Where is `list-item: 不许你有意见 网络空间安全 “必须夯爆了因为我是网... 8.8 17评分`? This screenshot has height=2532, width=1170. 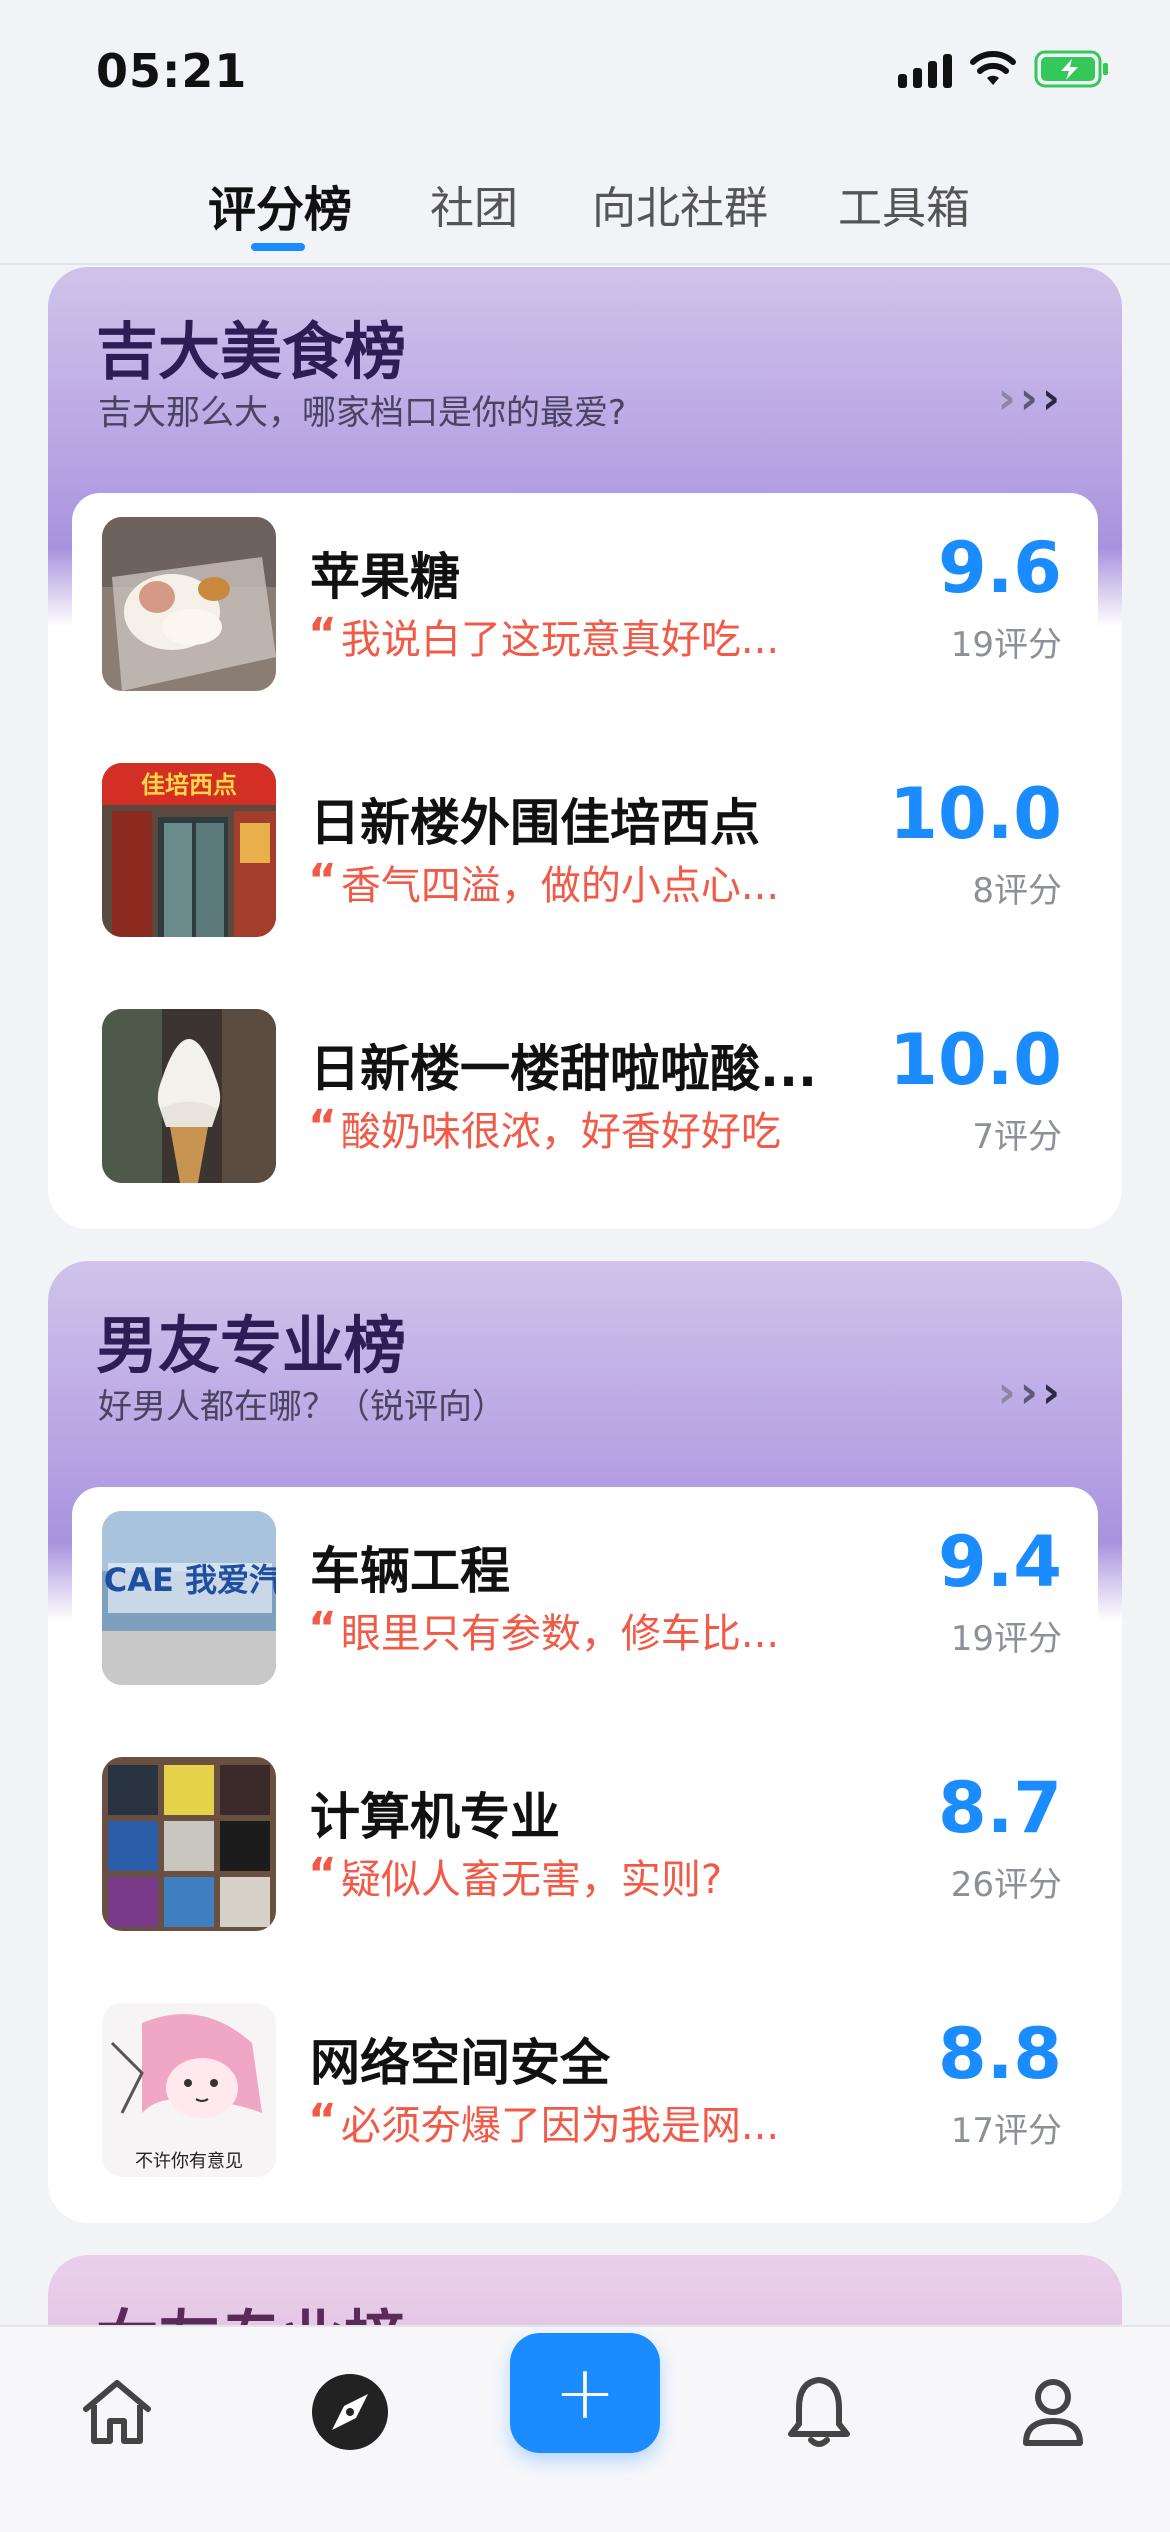
list-item: 不许你有意见 网络空间安全 “必须夯爆了因为我是网... 8.8 17评分 is located at coordinates (585, 2101).